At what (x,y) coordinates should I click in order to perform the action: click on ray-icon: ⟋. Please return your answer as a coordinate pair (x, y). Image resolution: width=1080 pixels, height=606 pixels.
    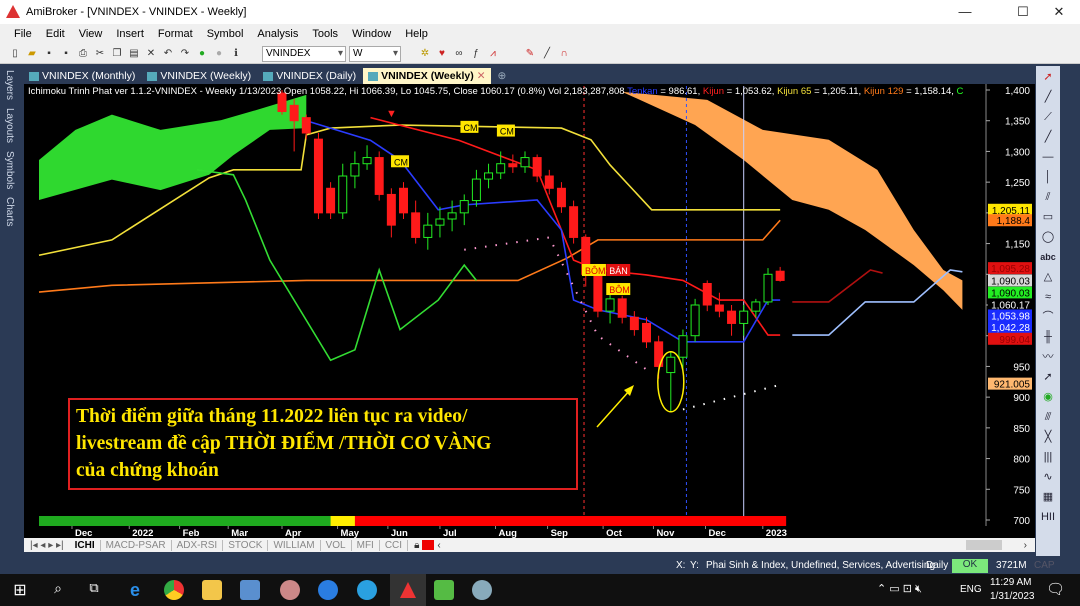
    Looking at the image, I should click on (1048, 117).